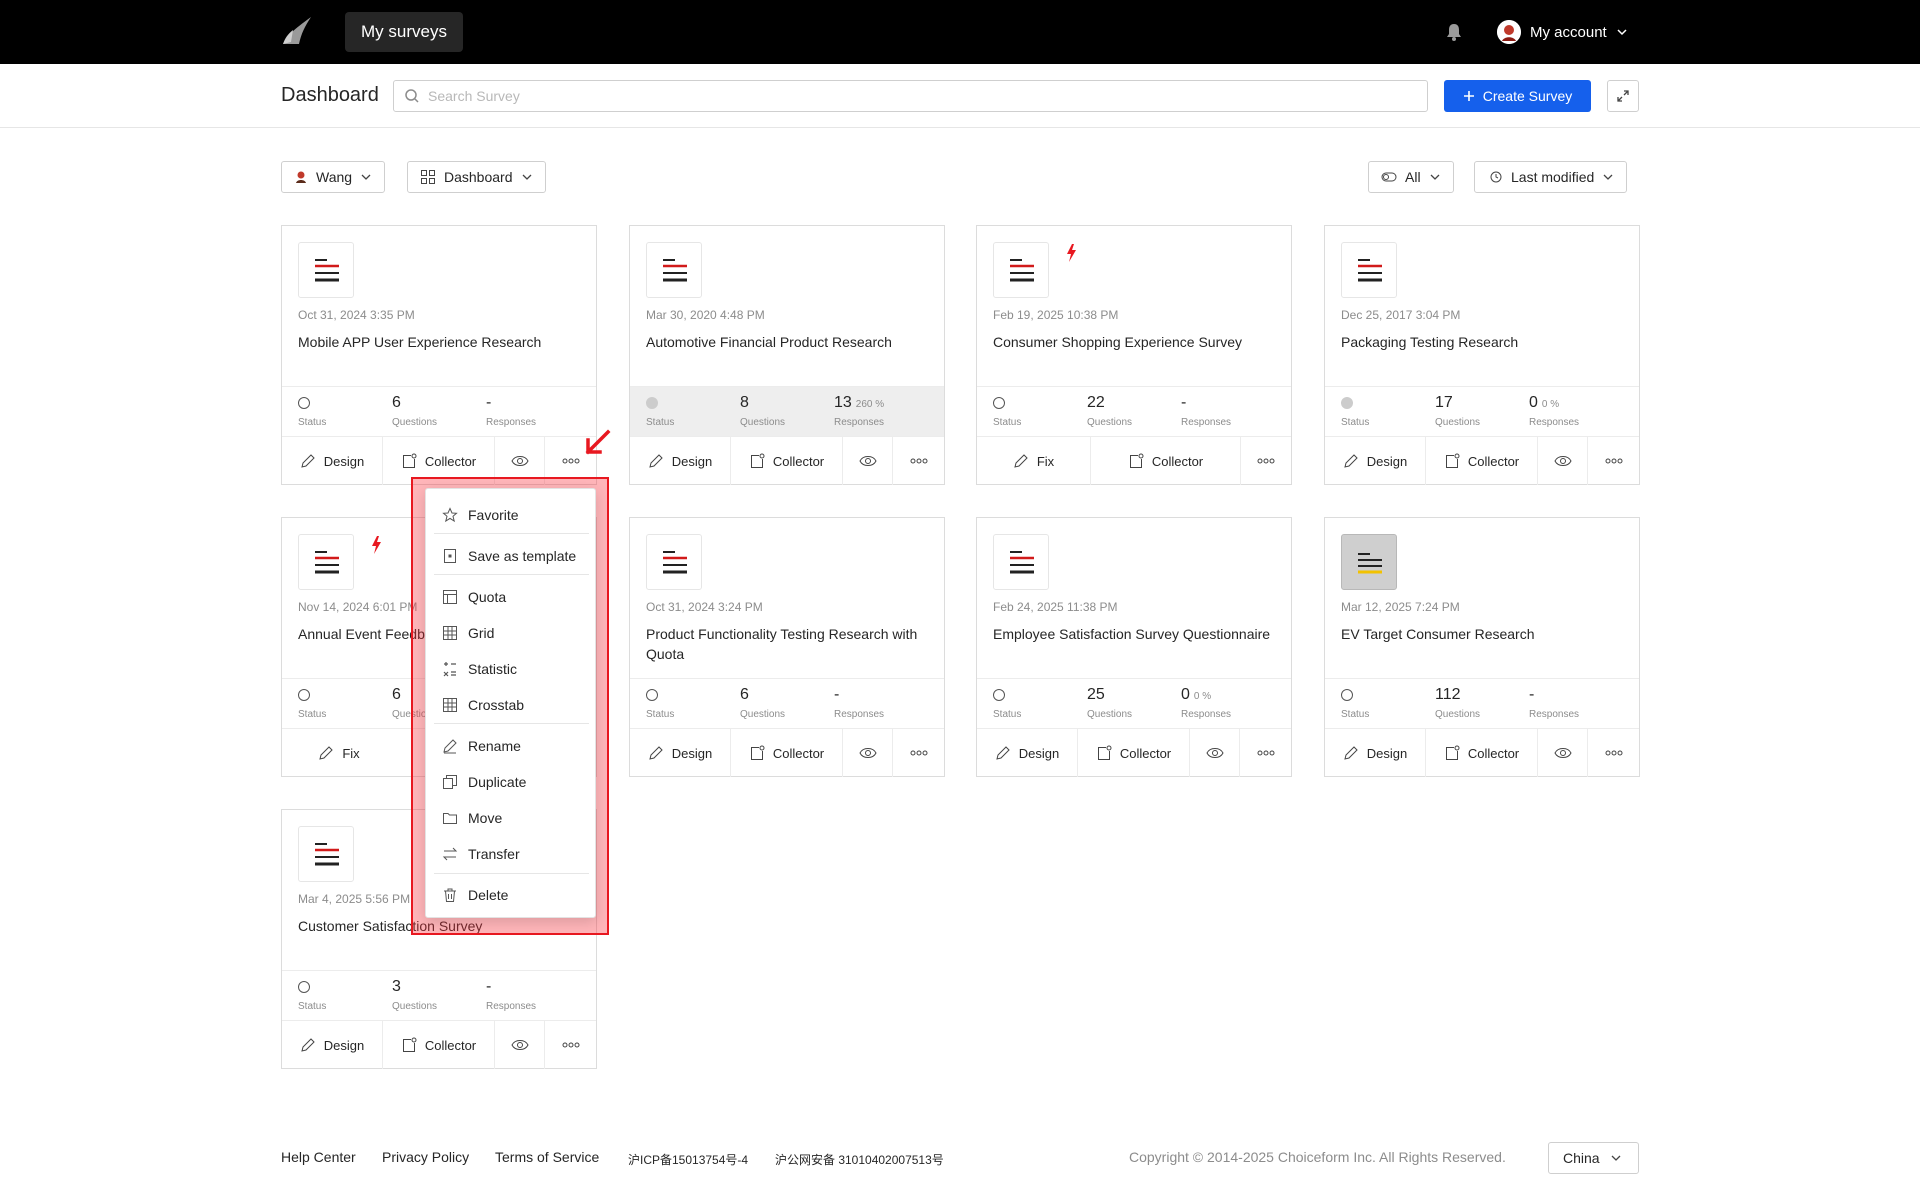 This screenshot has width=1920, height=1200. I want to click on menu-item-statistic: Statistic, so click(479, 669).